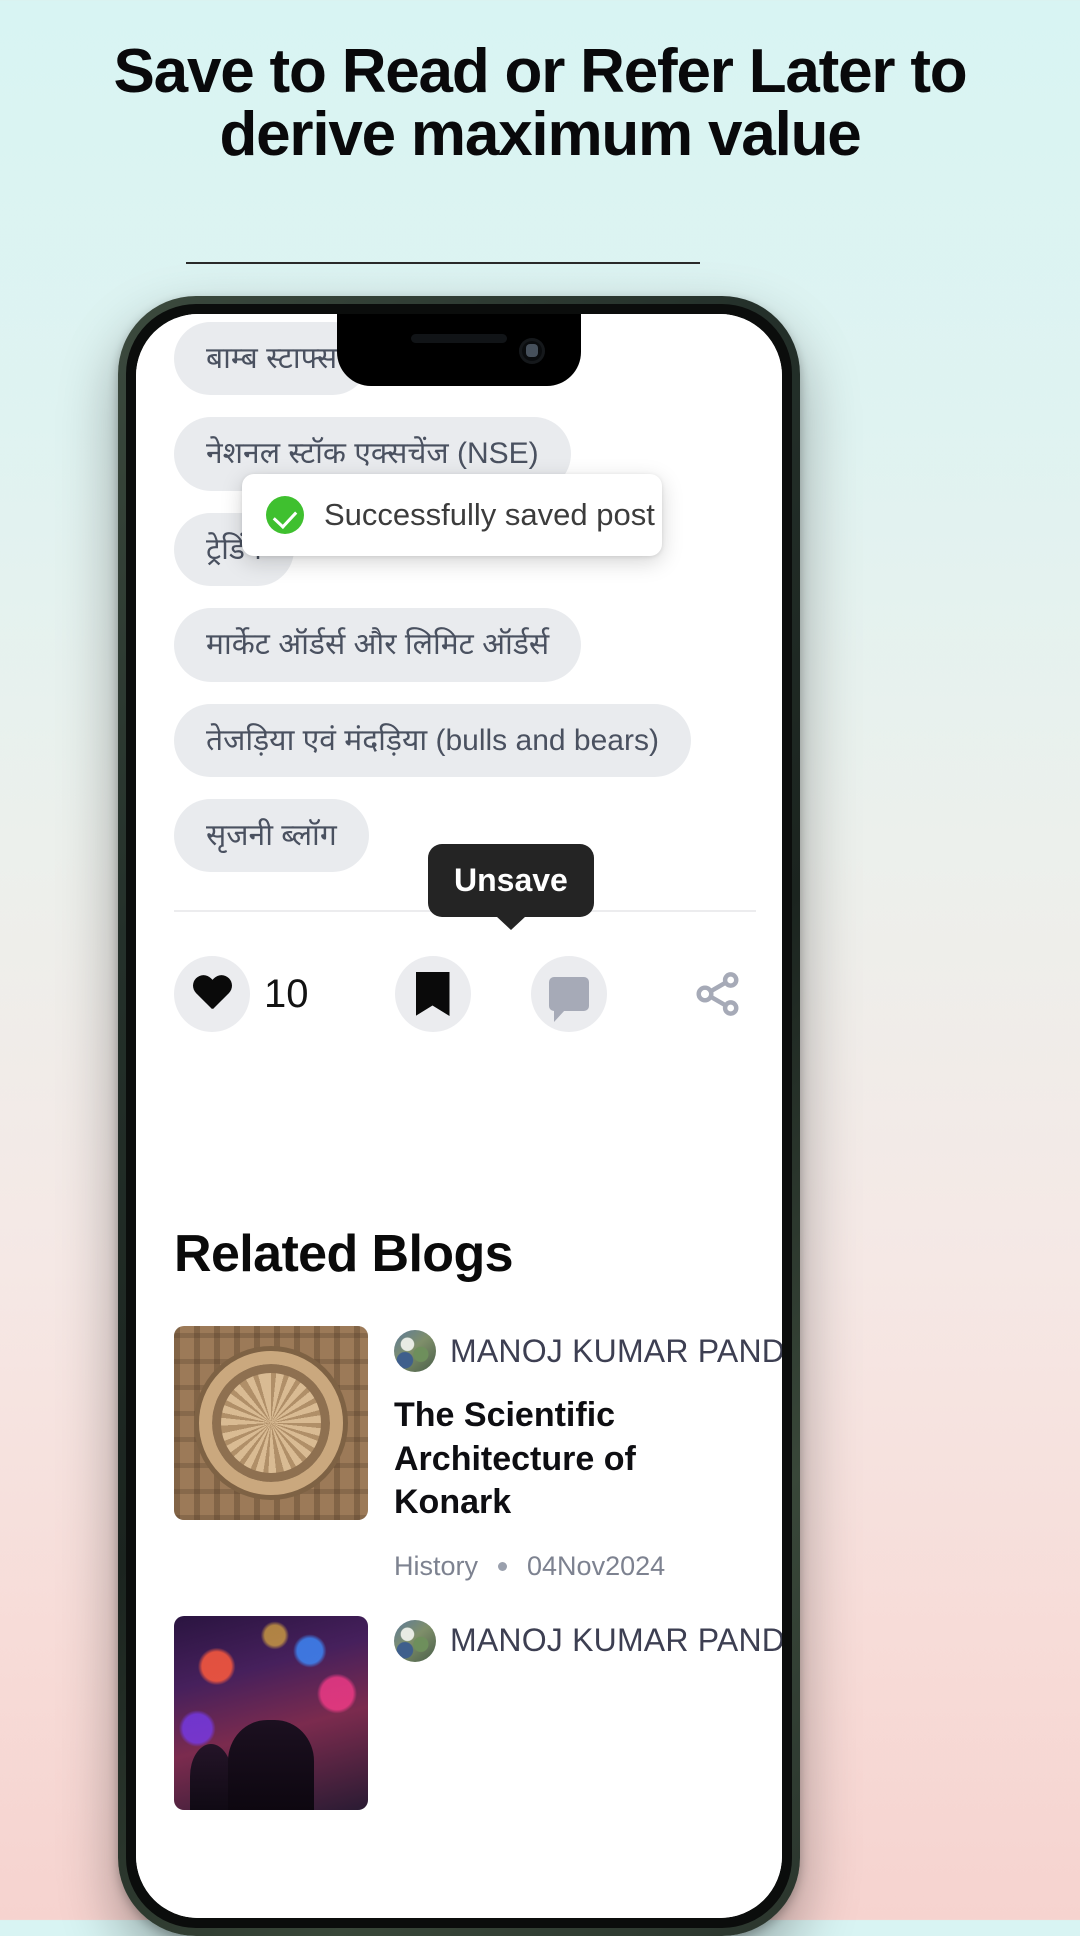 The width and height of the screenshot is (1080, 1936). Describe the element at coordinates (432, 740) in the screenshot. I see `tag-chip: तेजड़िया एवं मंदड़िया (bulls and bears)` at that location.